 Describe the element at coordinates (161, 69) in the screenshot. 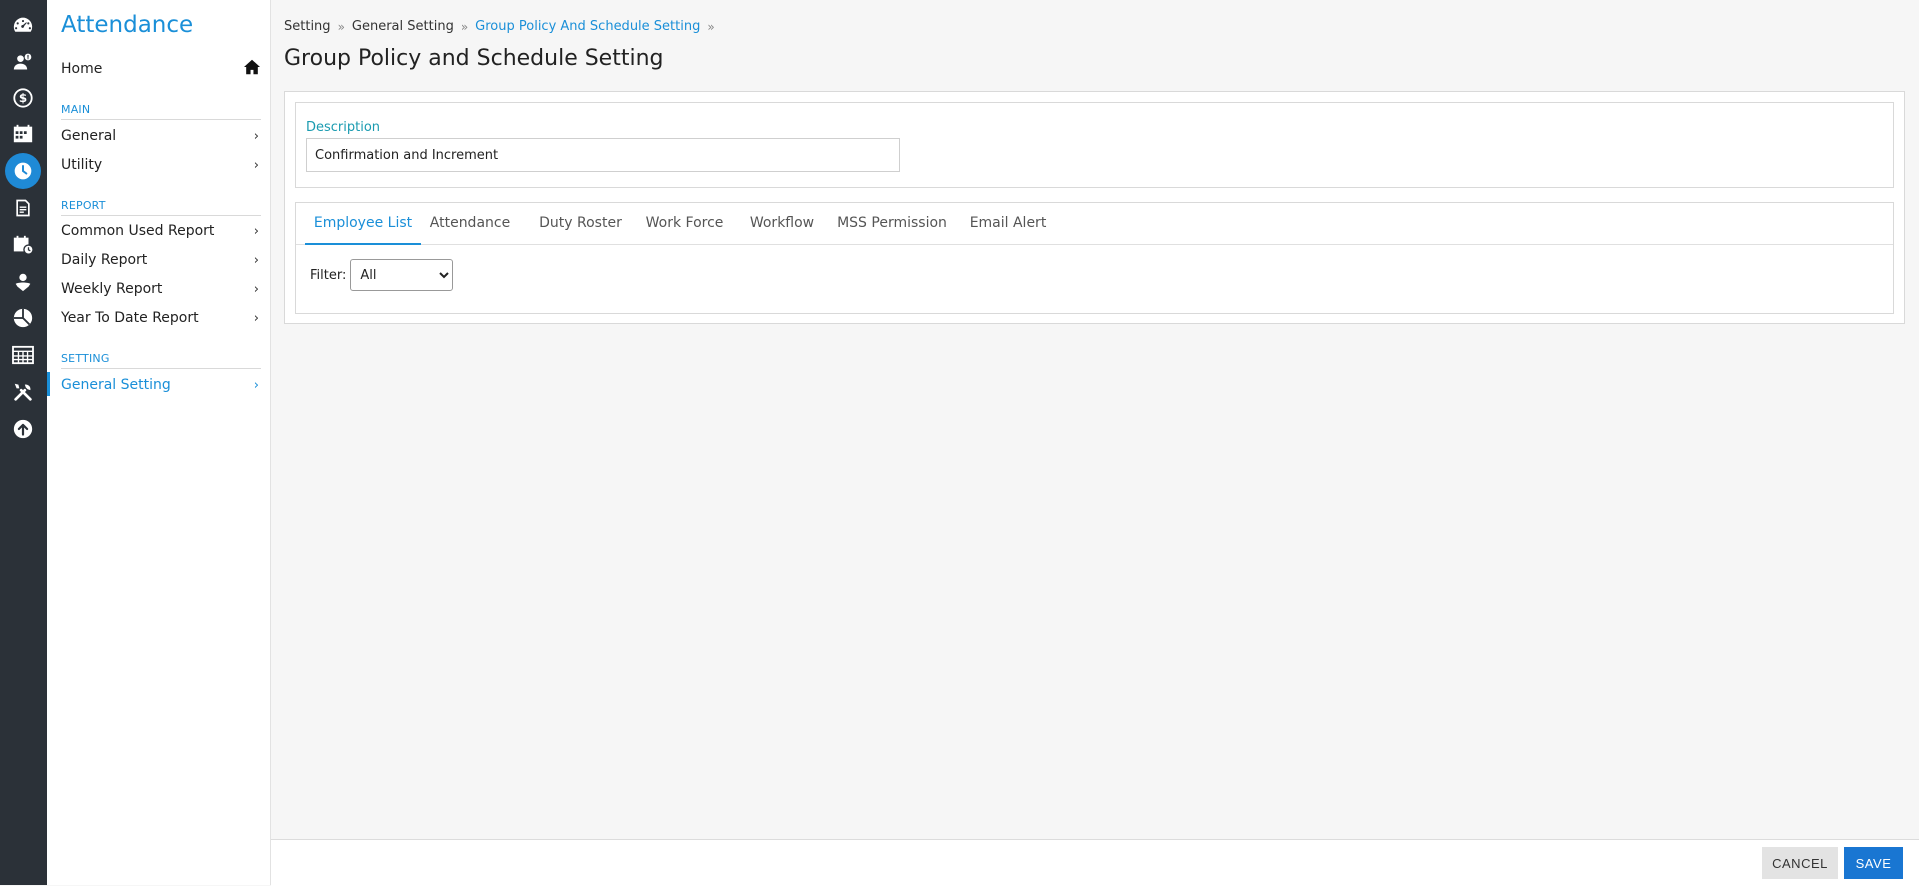

I see `sidebar-item-home: Home` at that location.